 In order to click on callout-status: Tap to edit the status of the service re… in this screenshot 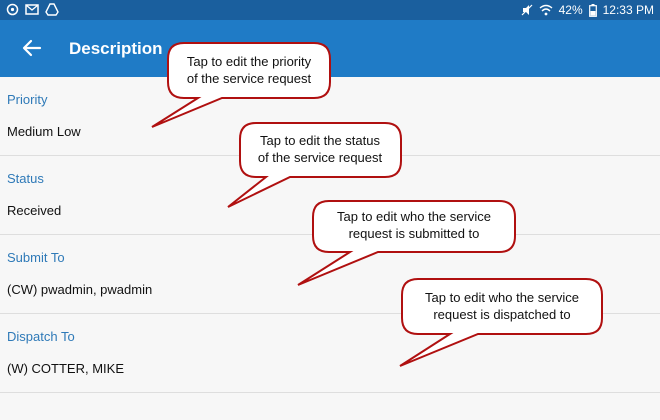, I will do `click(314, 165)`.